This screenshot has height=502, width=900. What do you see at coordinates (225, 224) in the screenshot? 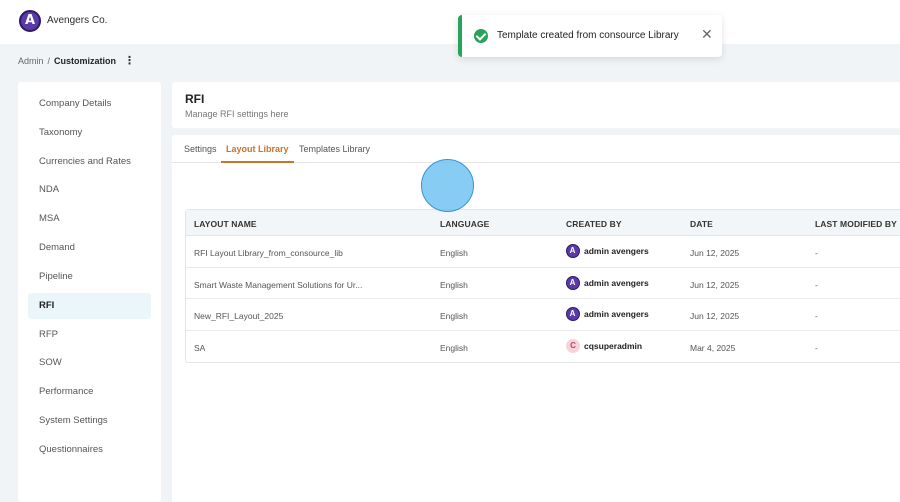
I see `column-header-layout-name: LAYOUT NAME` at bounding box center [225, 224].